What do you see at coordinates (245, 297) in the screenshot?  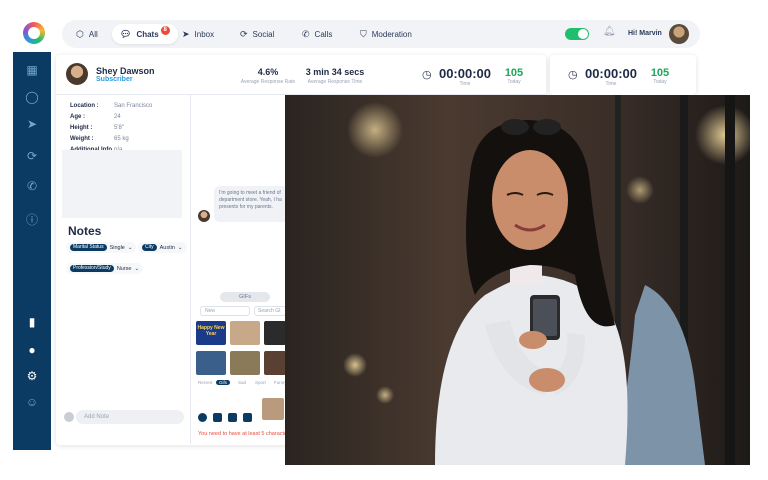 I see `gifs-button: GIFs` at bounding box center [245, 297].